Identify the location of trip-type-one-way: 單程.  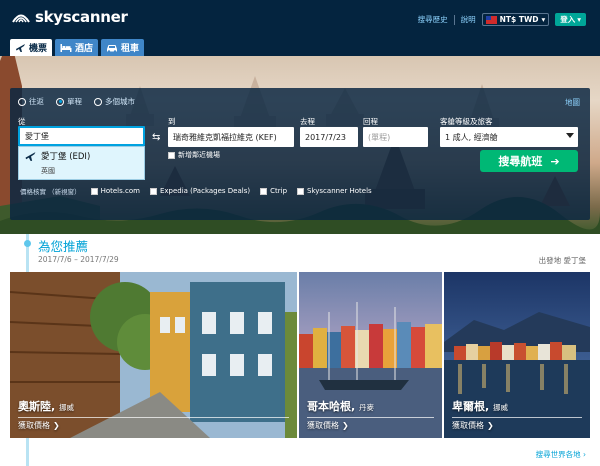
(69, 101).